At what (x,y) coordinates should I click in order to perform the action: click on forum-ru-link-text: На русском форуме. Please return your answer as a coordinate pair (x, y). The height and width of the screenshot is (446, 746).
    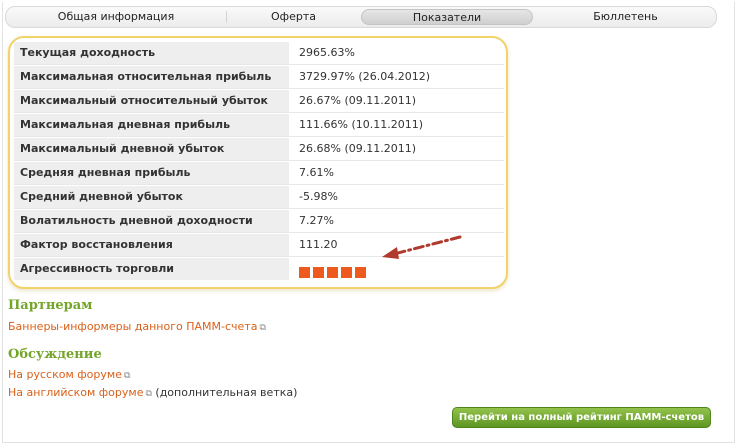
    Looking at the image, I should click on (65, 374).